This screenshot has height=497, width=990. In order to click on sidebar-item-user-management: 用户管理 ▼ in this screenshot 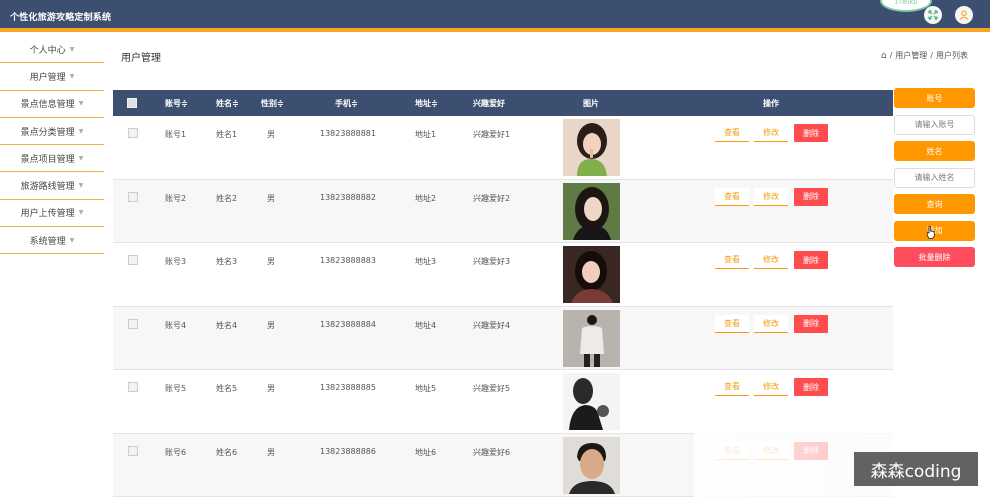, I will do `click(52, 77)`.